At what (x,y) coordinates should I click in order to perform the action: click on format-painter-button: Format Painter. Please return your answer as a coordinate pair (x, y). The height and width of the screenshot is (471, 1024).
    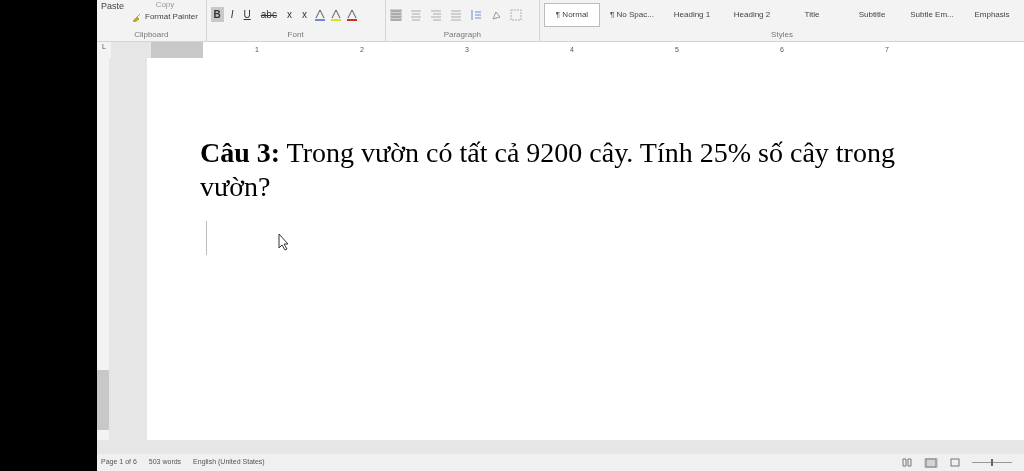
    Looking at the image, I should click on (171, 17).